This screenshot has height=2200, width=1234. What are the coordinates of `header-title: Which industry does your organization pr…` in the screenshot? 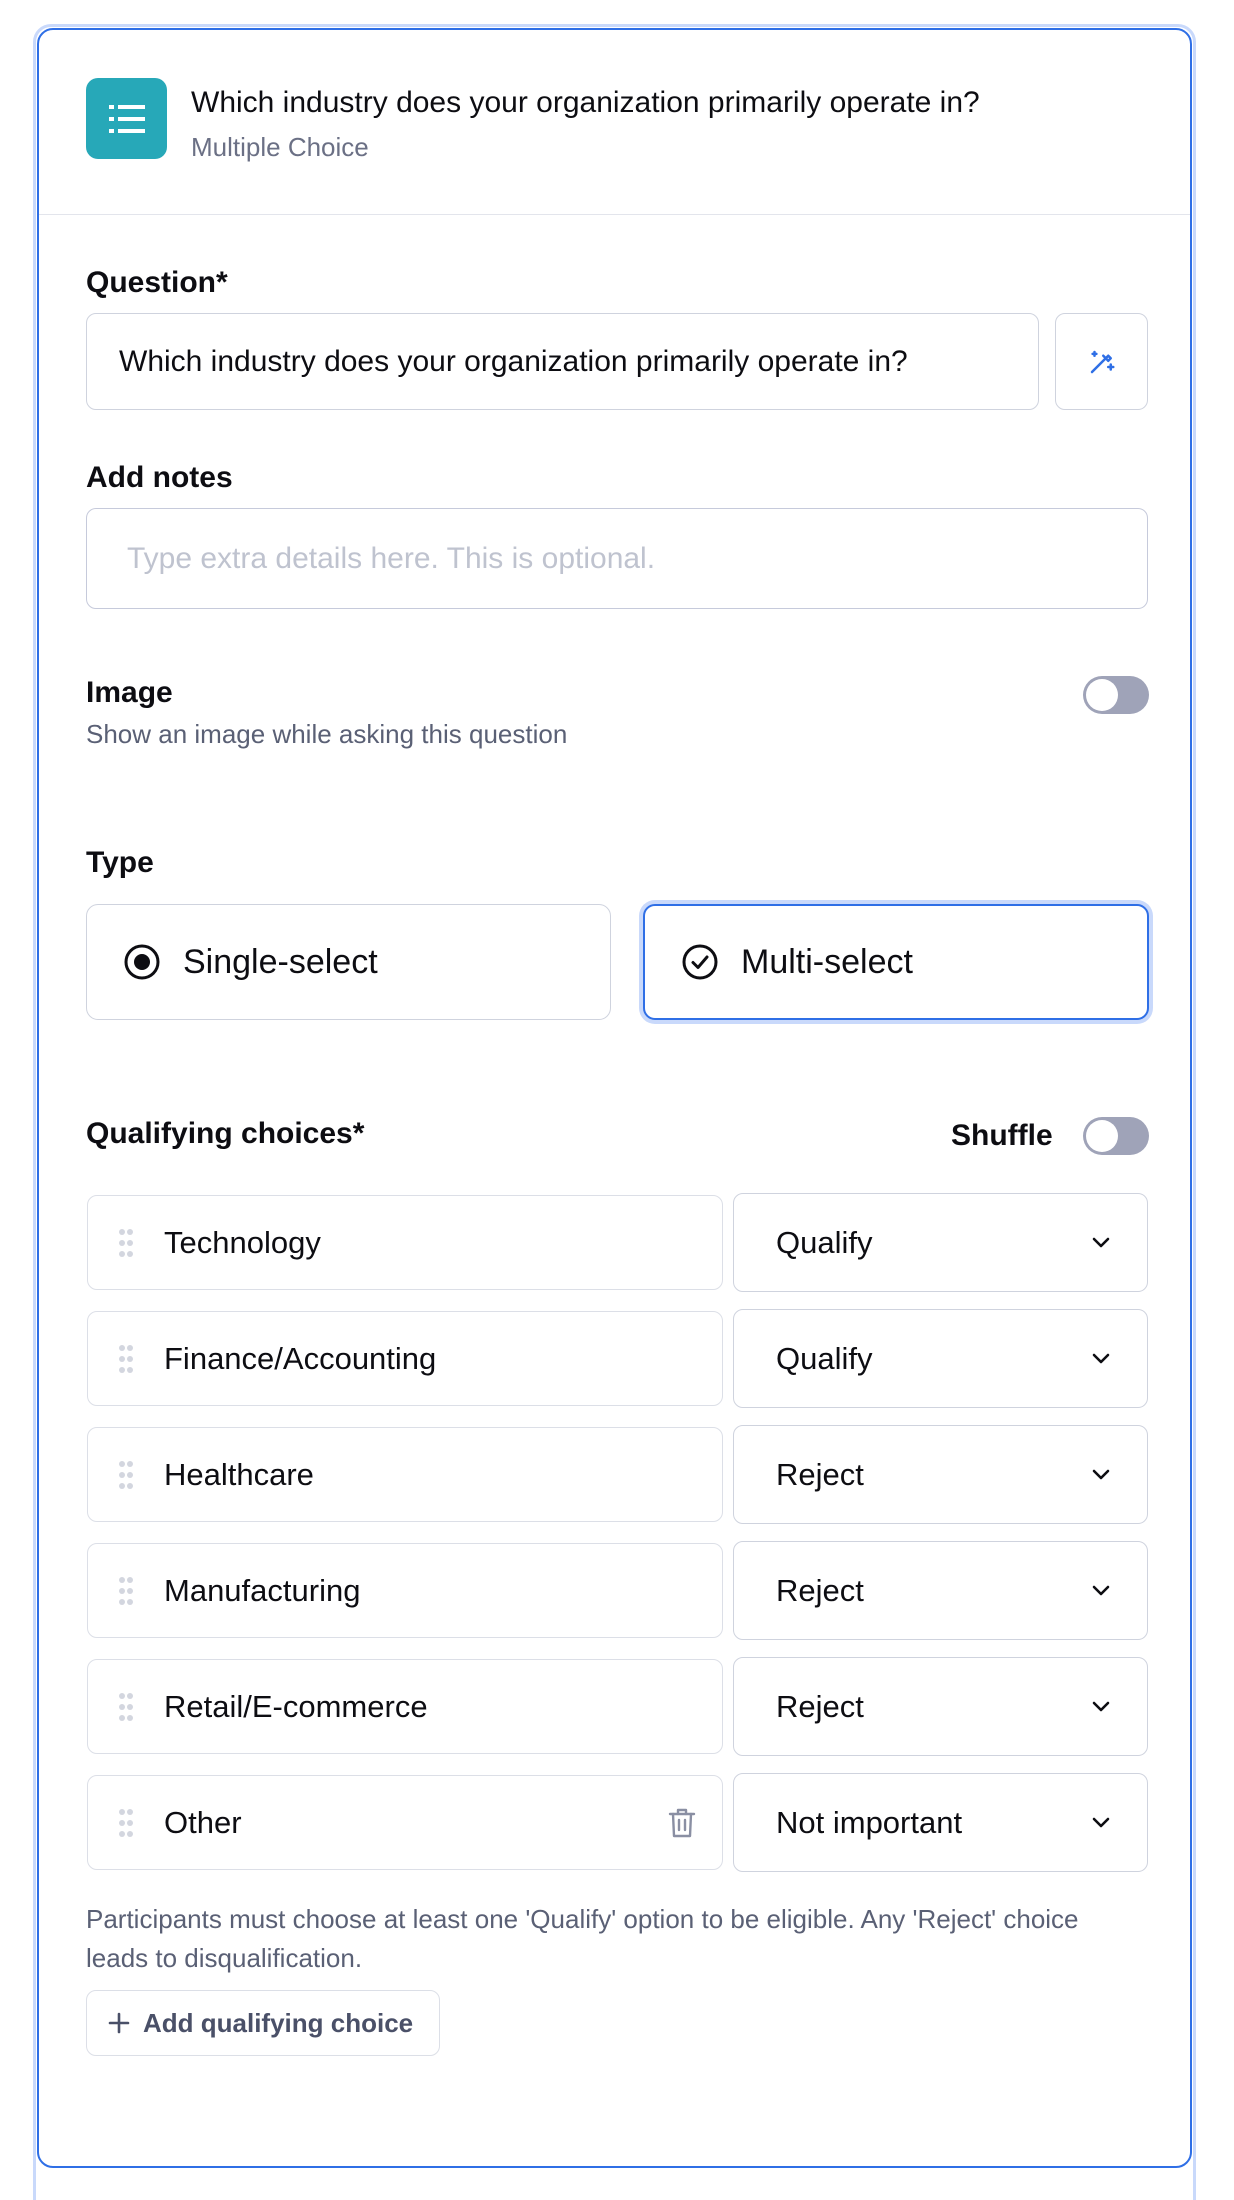 It's located at (585, 102).